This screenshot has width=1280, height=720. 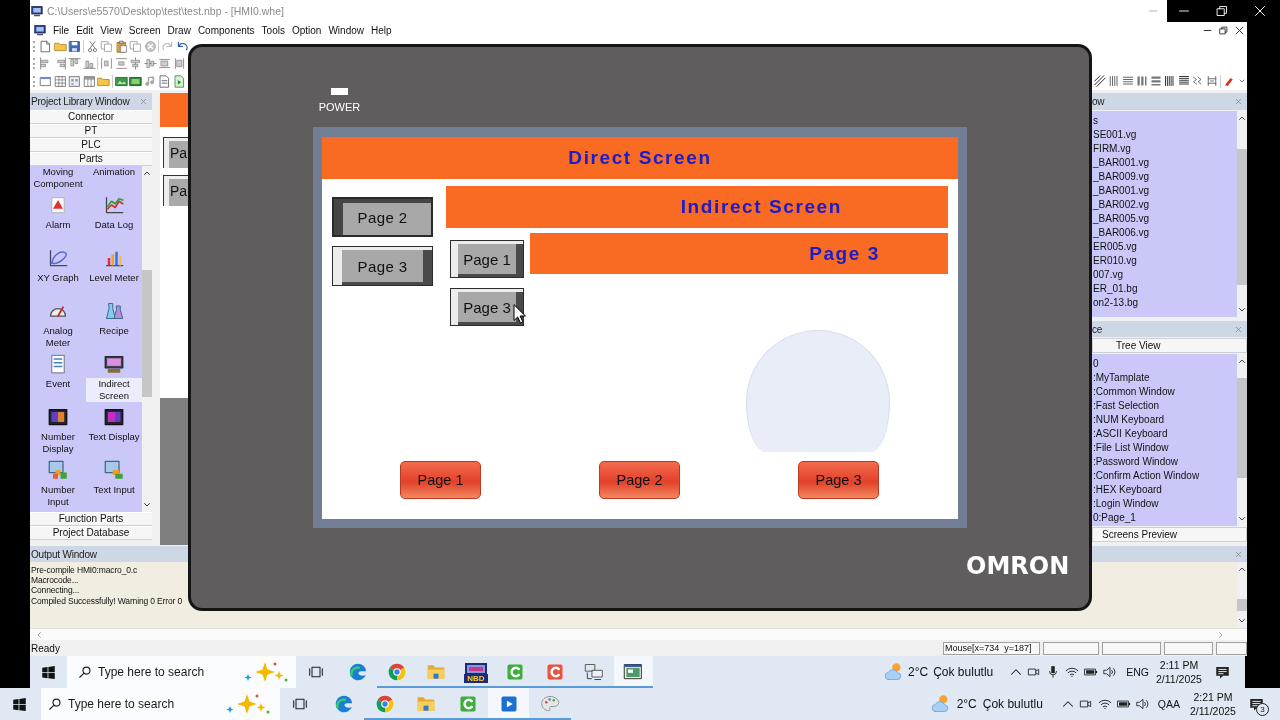 What do you see at coordinates (1091, 672) in the screenshot?
I see `battery-icon` at bounding box center [1091, 672].